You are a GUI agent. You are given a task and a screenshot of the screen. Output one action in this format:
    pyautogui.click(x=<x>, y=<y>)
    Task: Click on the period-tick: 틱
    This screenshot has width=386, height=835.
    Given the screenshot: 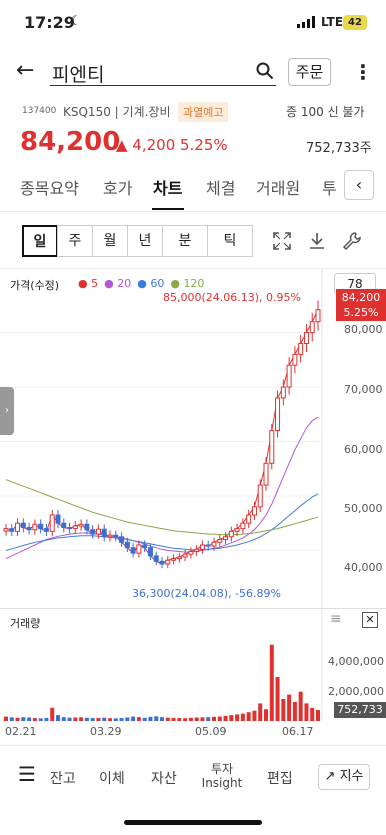 What is the action you would take?
    pyautogui.click(x=230, y=241)
    